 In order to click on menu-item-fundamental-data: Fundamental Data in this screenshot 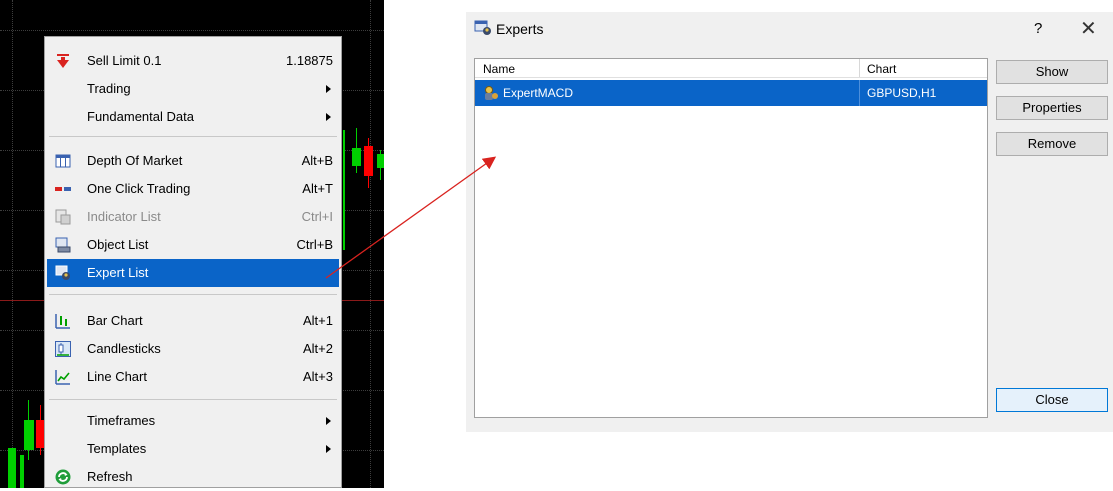, I will do `click(193, 117)`.